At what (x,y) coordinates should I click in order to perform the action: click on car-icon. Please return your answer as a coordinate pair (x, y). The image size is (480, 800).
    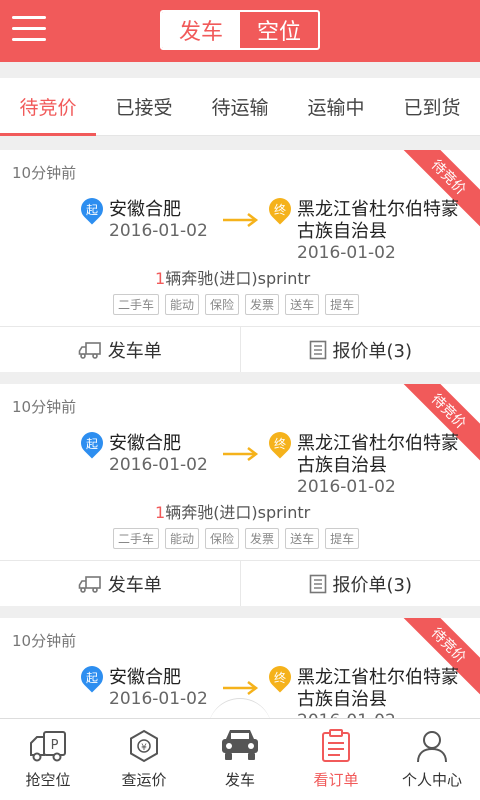
    Looking at the image, I should click on (240, 745).